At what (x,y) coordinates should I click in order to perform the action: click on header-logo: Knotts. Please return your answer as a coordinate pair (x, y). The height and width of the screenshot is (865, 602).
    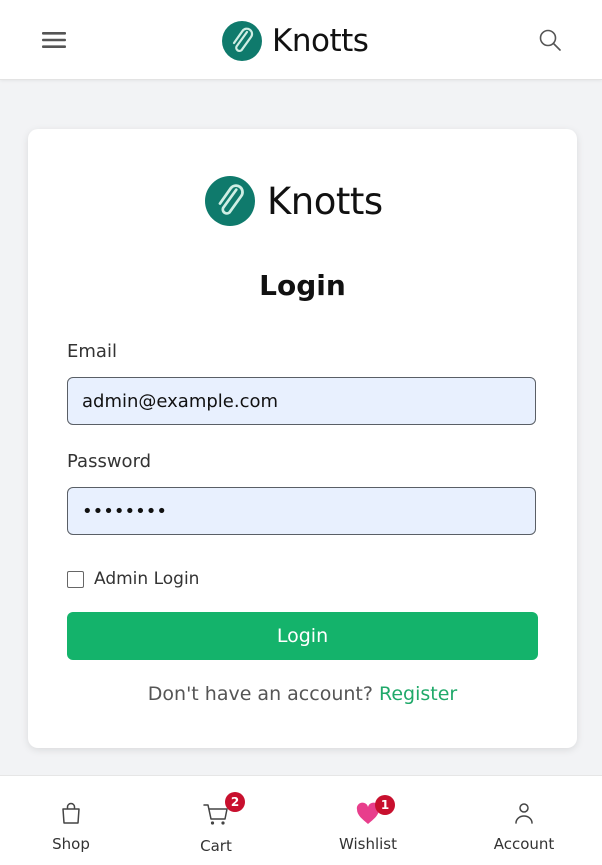
    Looking at the image, I should click on (295, 41).